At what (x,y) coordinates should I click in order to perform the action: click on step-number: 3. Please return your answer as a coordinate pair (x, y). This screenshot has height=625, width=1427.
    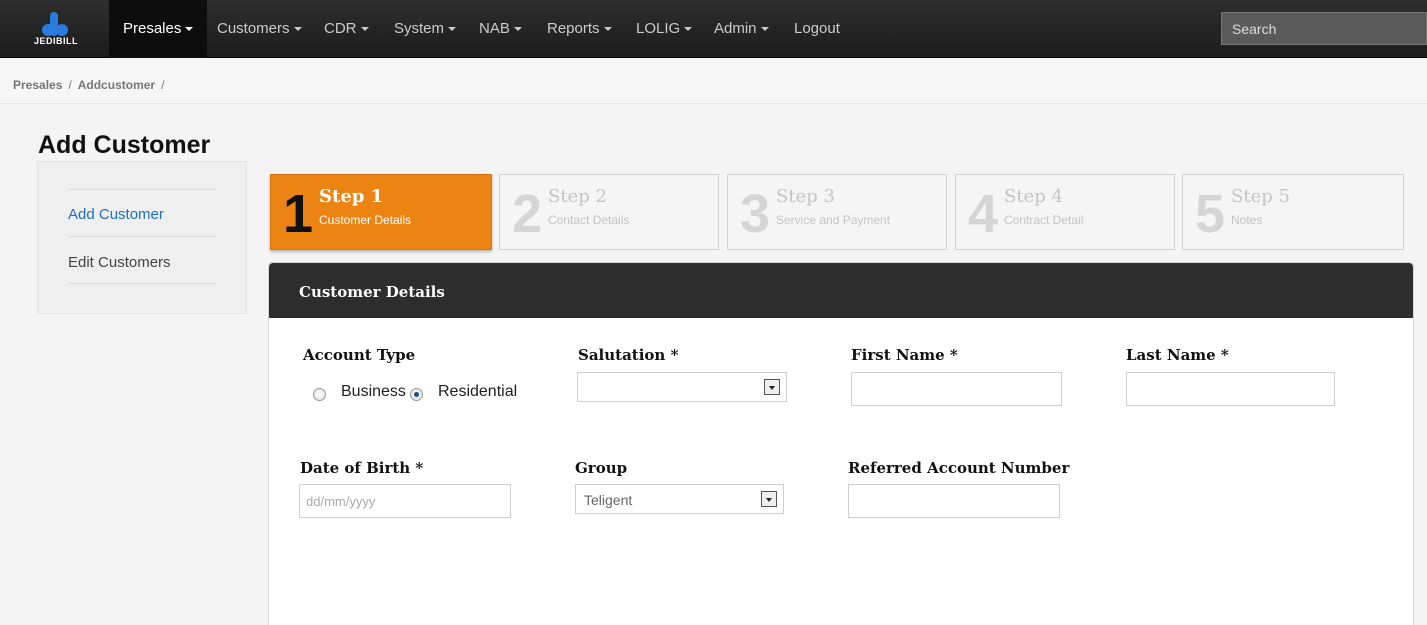
    Looking at the image, I should click on (755, 214).